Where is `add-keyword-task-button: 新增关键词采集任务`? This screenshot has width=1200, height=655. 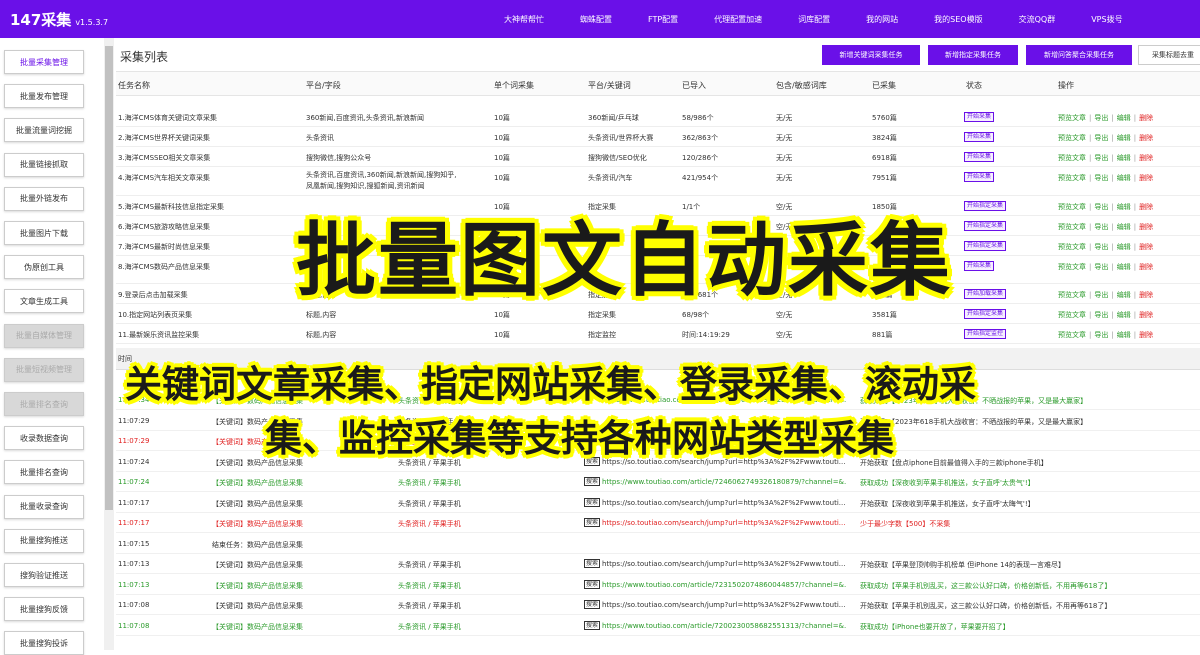
add-keyword-task-button: 新增关键词采集任务 is located at coordinates (871, 55).